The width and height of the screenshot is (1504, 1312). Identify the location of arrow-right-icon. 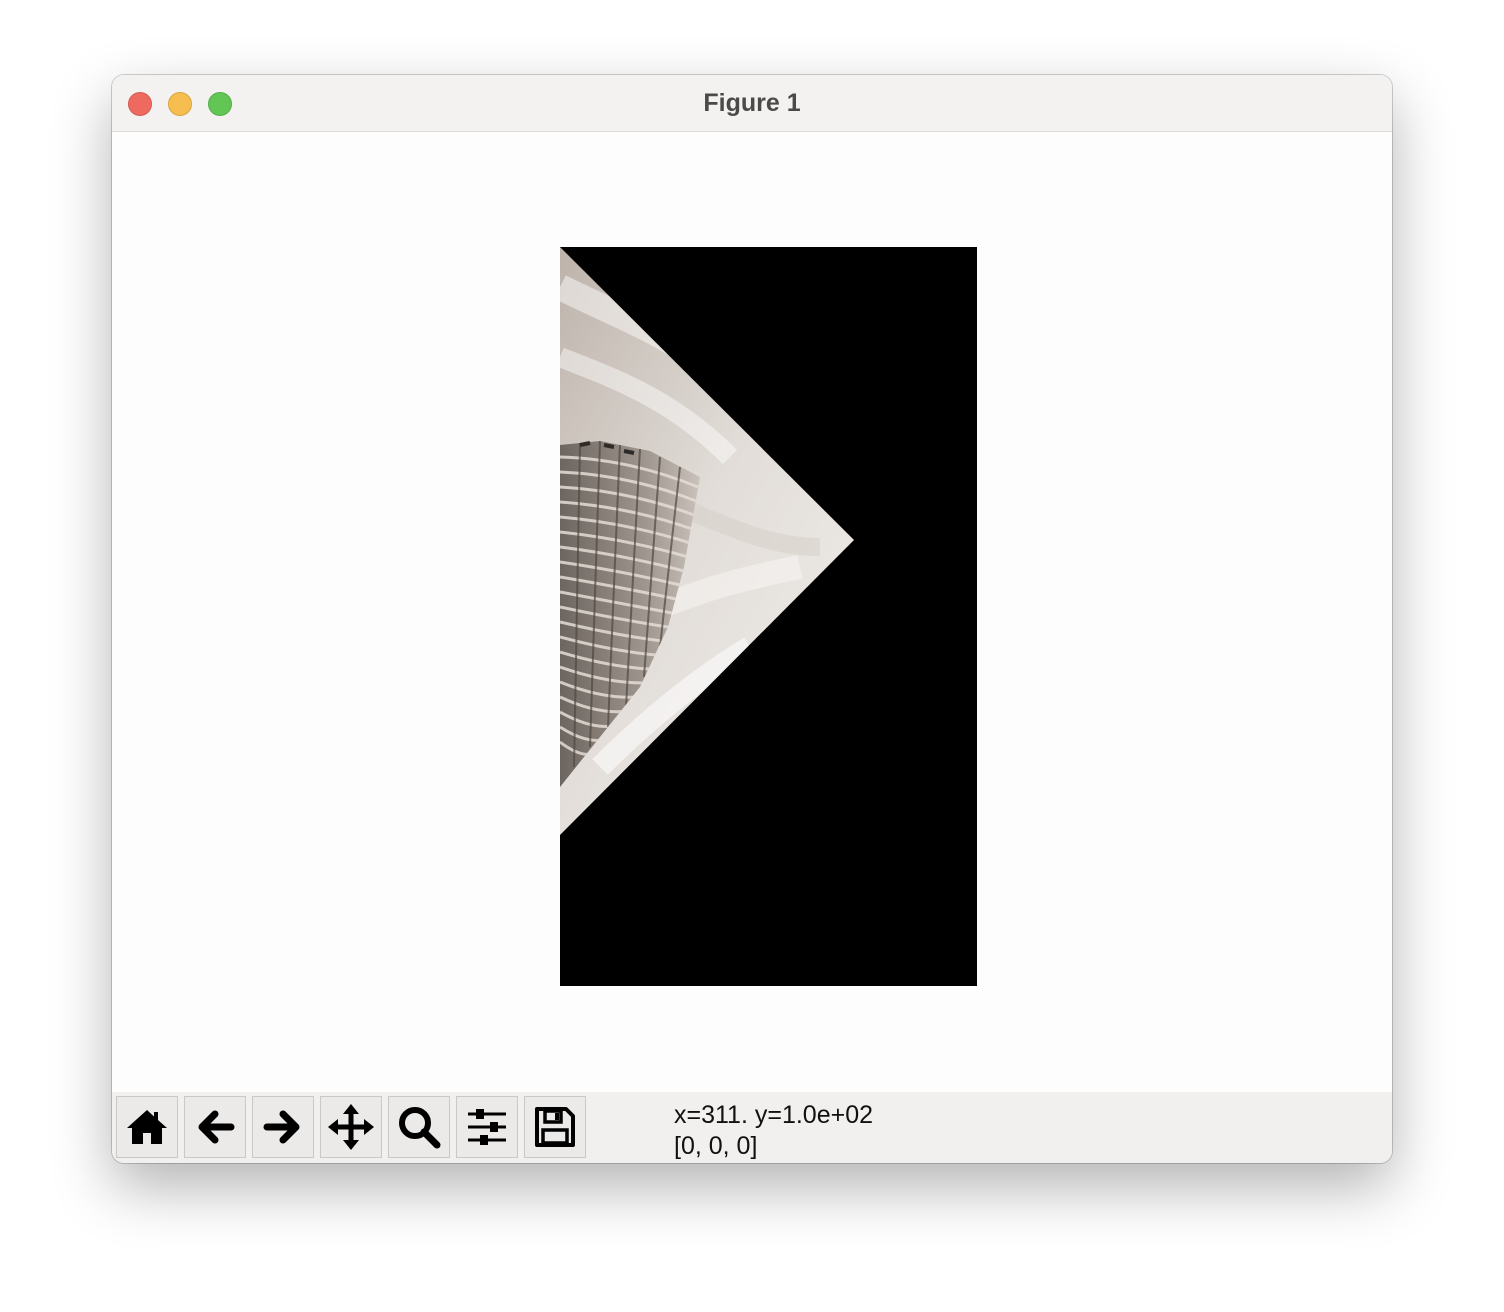
(283, 1127).